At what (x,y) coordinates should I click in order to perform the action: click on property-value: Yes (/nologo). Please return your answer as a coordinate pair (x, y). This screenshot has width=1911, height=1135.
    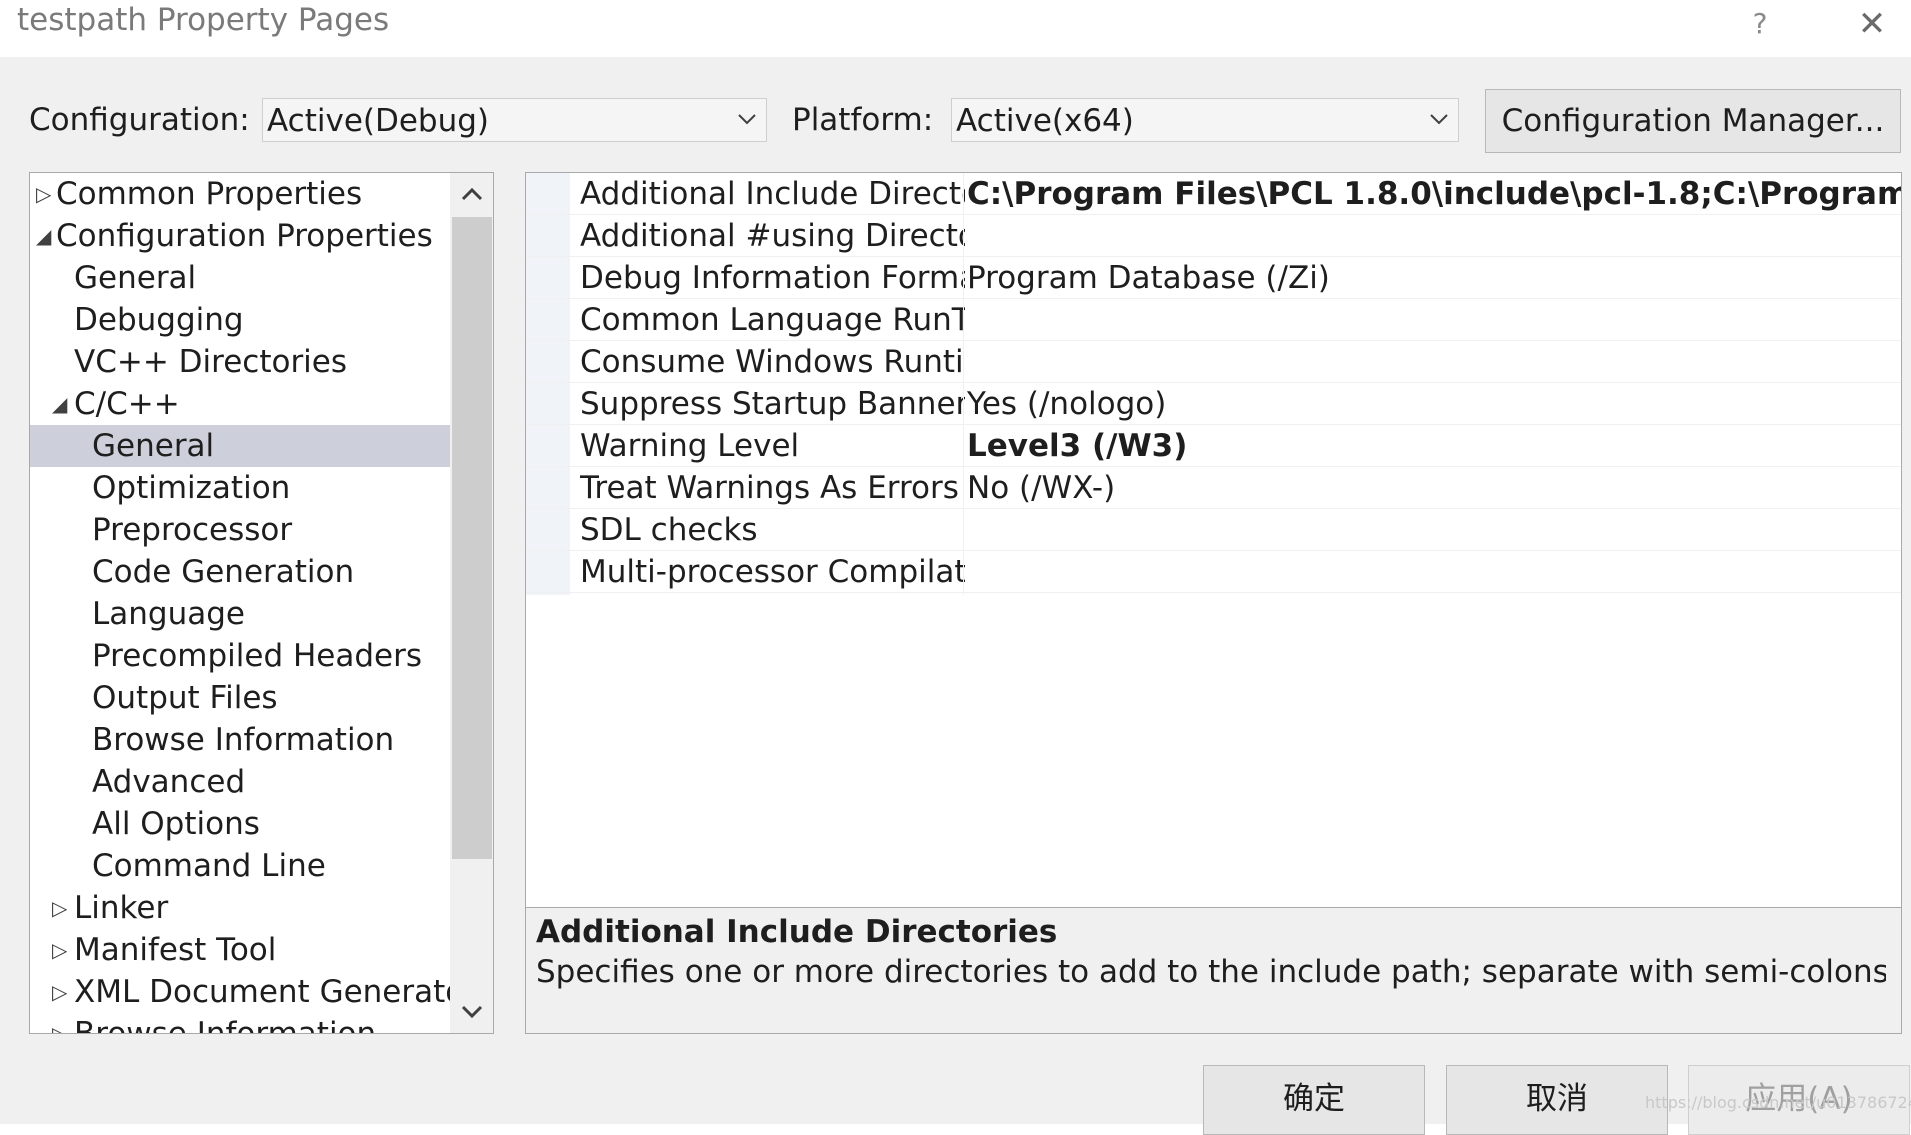
    Looking at the image, I should click on (1434, 404).